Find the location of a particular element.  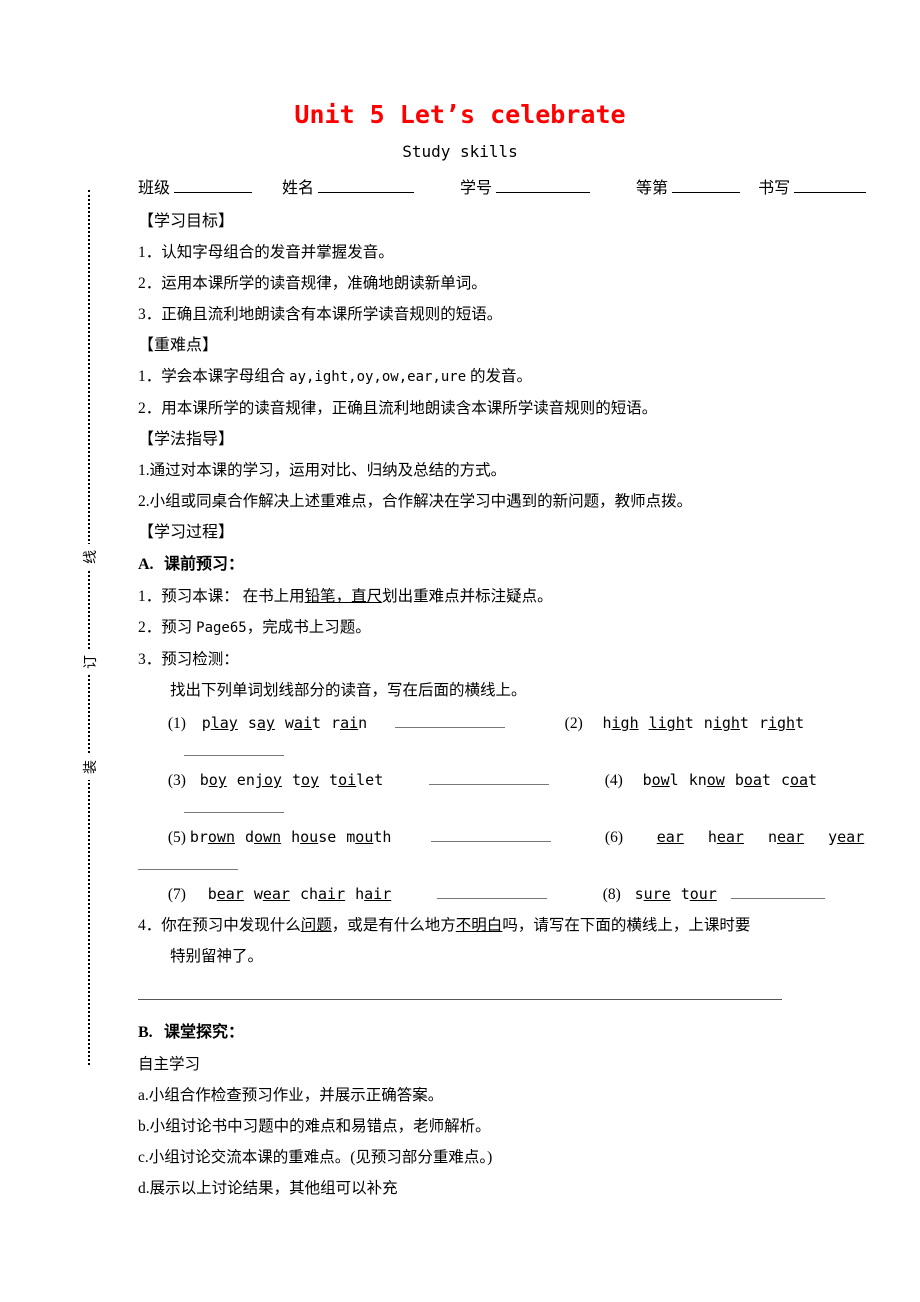

grade-field is located at coordinates (706, 185).